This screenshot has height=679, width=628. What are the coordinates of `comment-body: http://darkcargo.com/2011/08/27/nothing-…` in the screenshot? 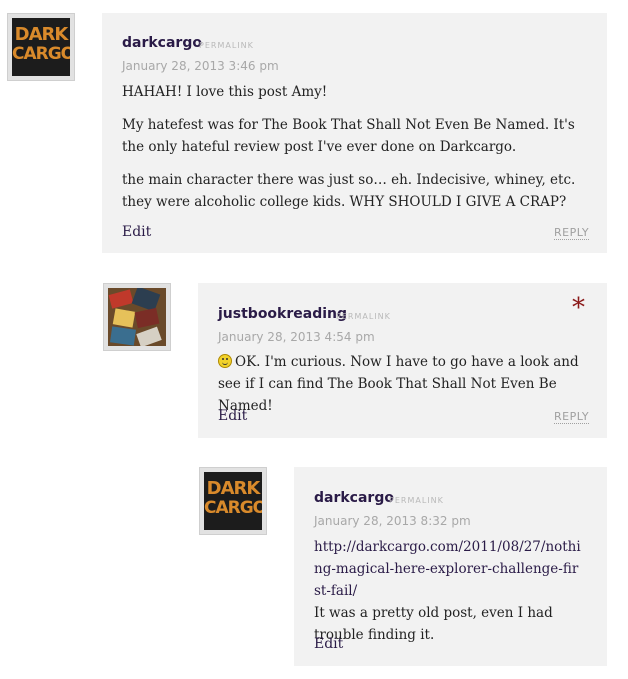 It's located at (449, 591).